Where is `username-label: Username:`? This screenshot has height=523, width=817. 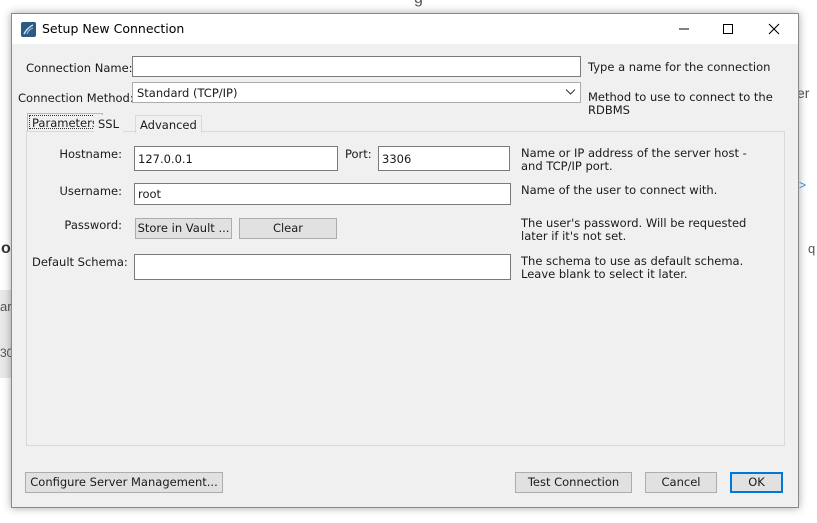 username-label: Username: is located at coordinates (91, 191).